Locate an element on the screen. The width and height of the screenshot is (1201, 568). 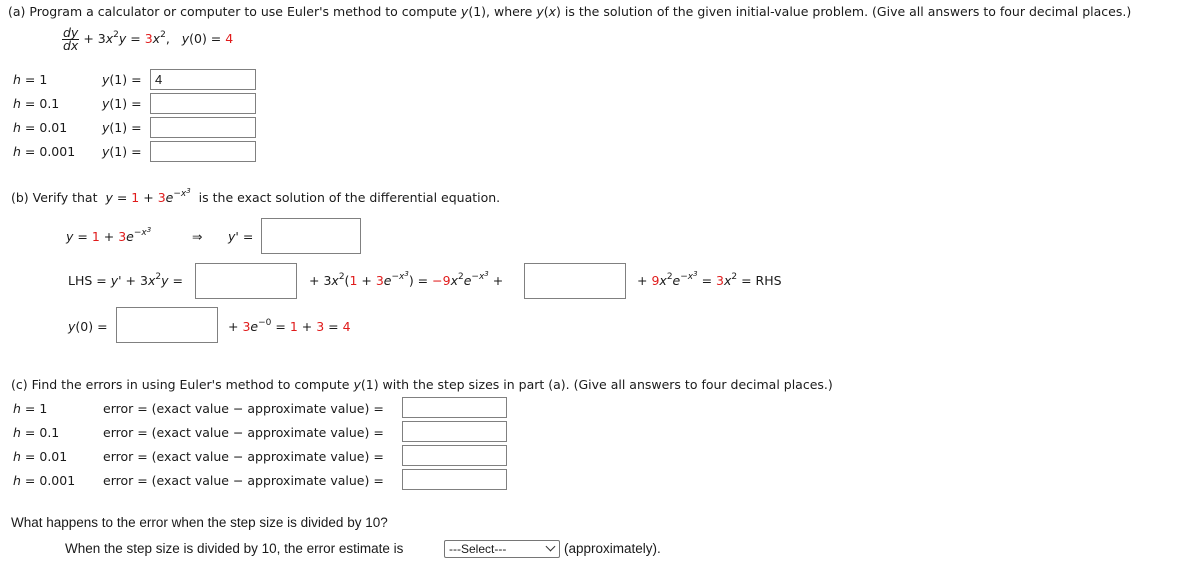
rhs-coefficient: 3 is located at coordinates (148, 38).